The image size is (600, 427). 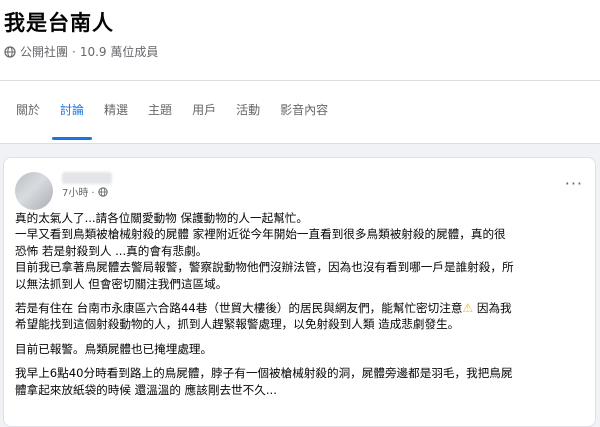 I want to click on privacy-label: 公開社團, so click(x=44, y=52).